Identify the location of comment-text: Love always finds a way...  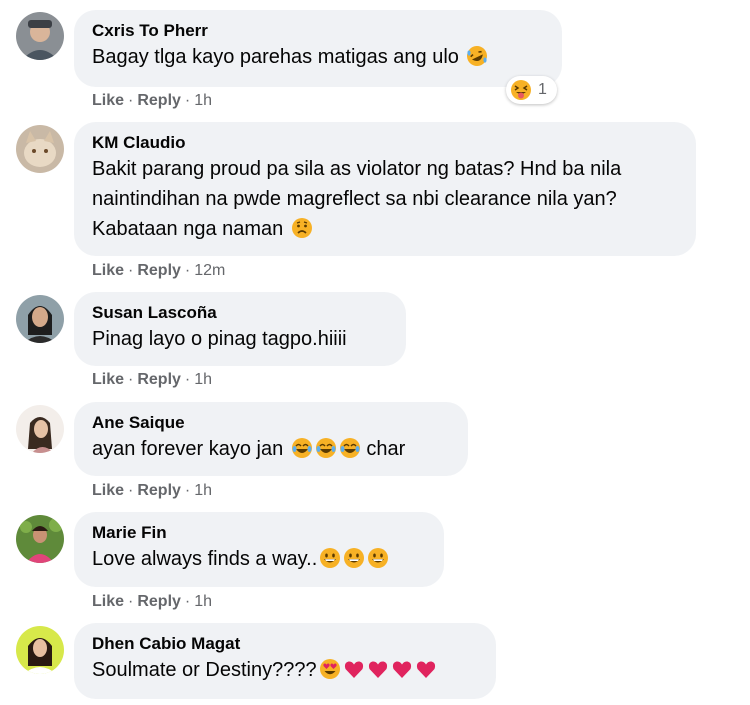
(259, 559).